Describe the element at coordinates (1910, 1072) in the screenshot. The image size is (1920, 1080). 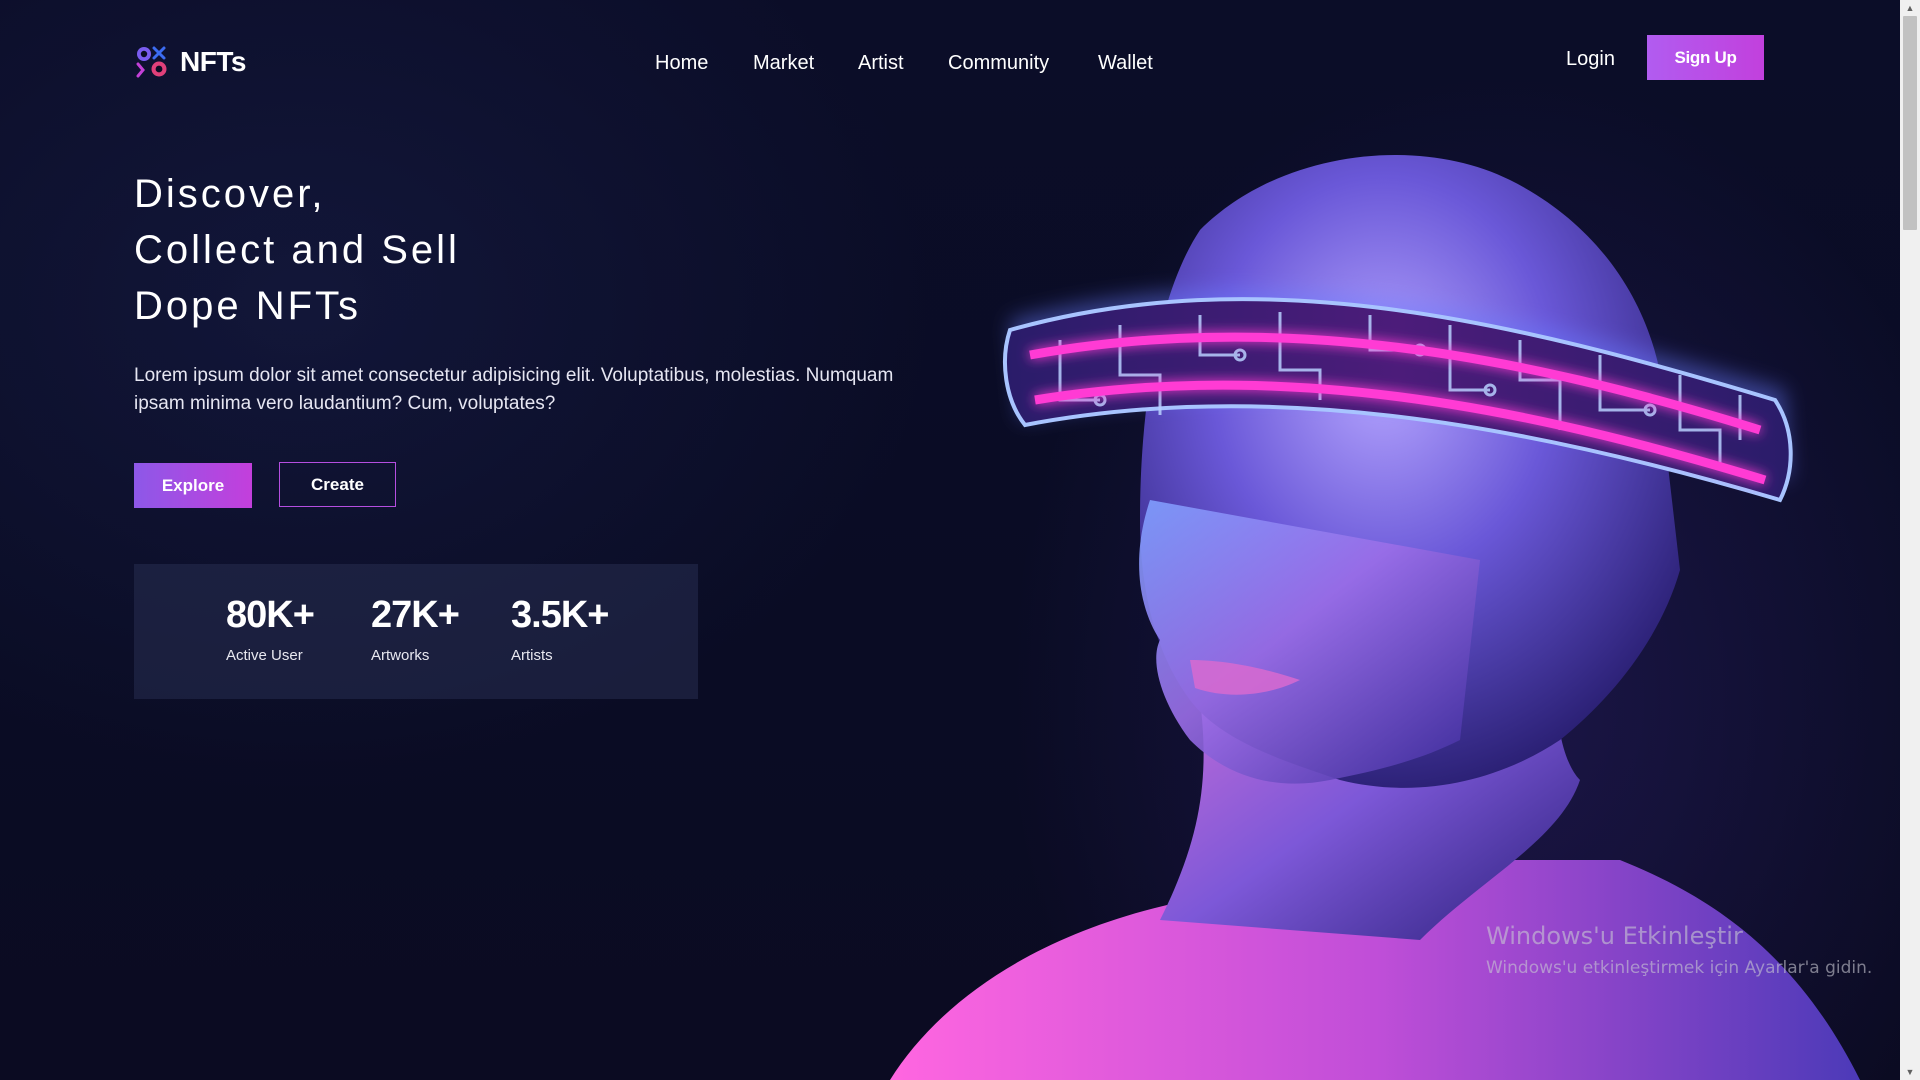
I see `scroll-down-arrow-icon: ▼` at that location.